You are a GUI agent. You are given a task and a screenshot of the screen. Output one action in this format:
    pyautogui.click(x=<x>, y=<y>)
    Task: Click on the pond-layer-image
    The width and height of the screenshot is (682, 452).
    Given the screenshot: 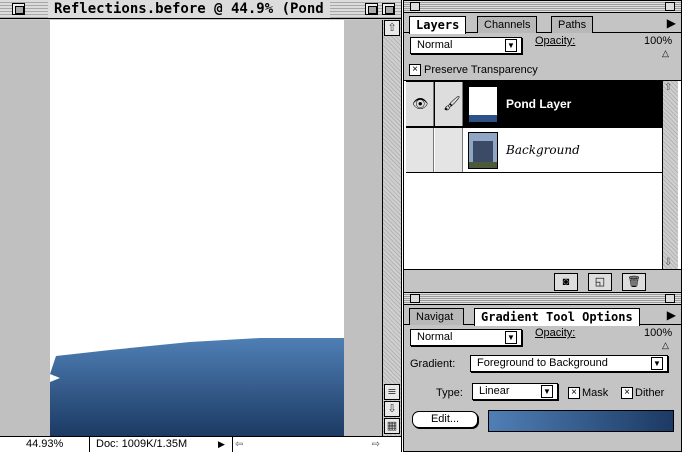 What is the action you would take?
    pyautogui.click(x=197, y=387)
    